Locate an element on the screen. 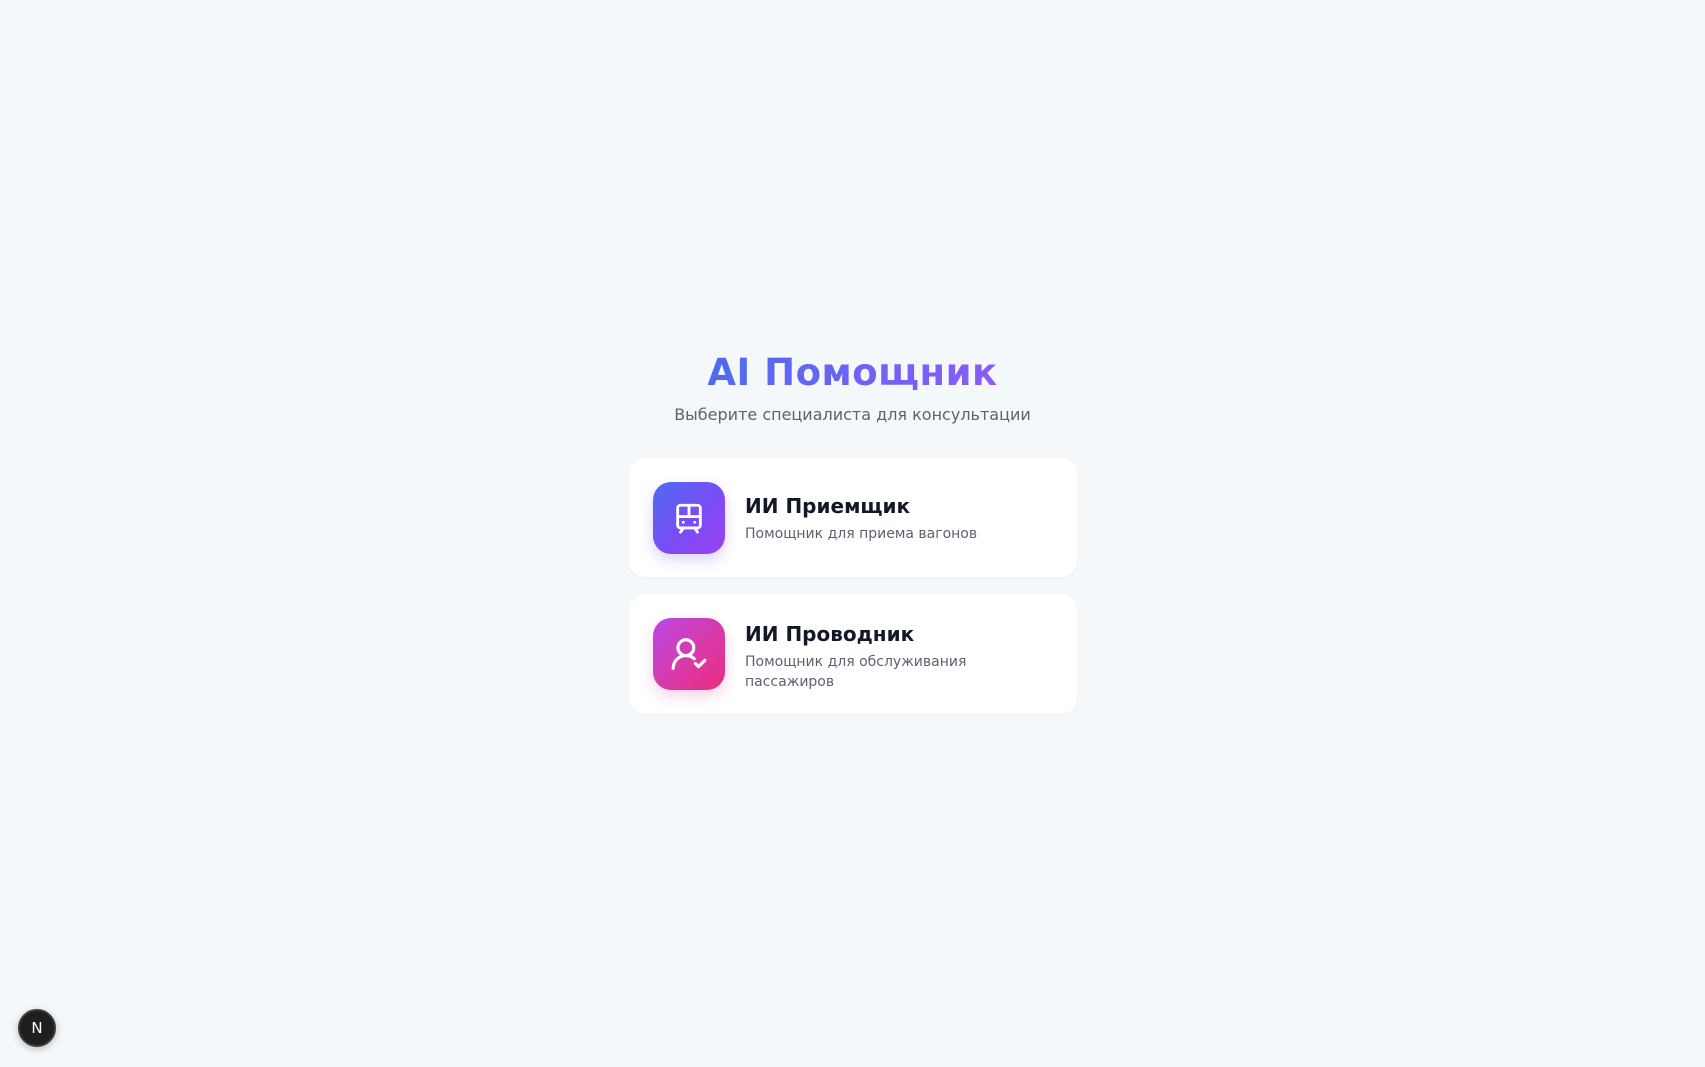 The width and height of the screenshot is (1705, 1067). card-title: ИИ Приемщик is located at coordinates (828, 506).